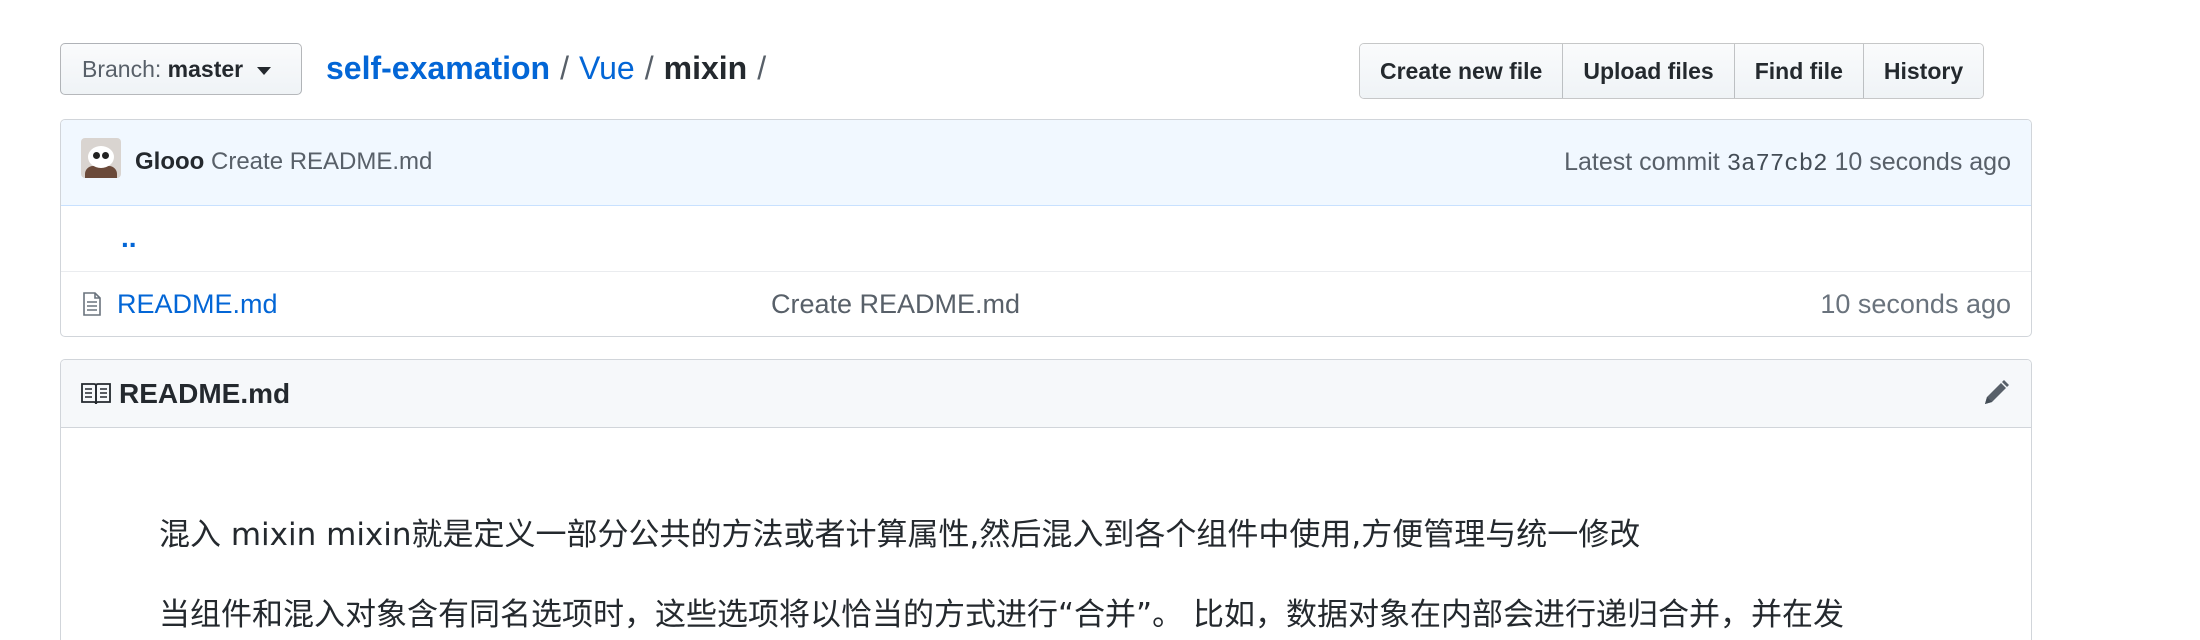 The image size is (2200, 640). I want to click on commit-message-link: Create README.md, so click(321, 162).